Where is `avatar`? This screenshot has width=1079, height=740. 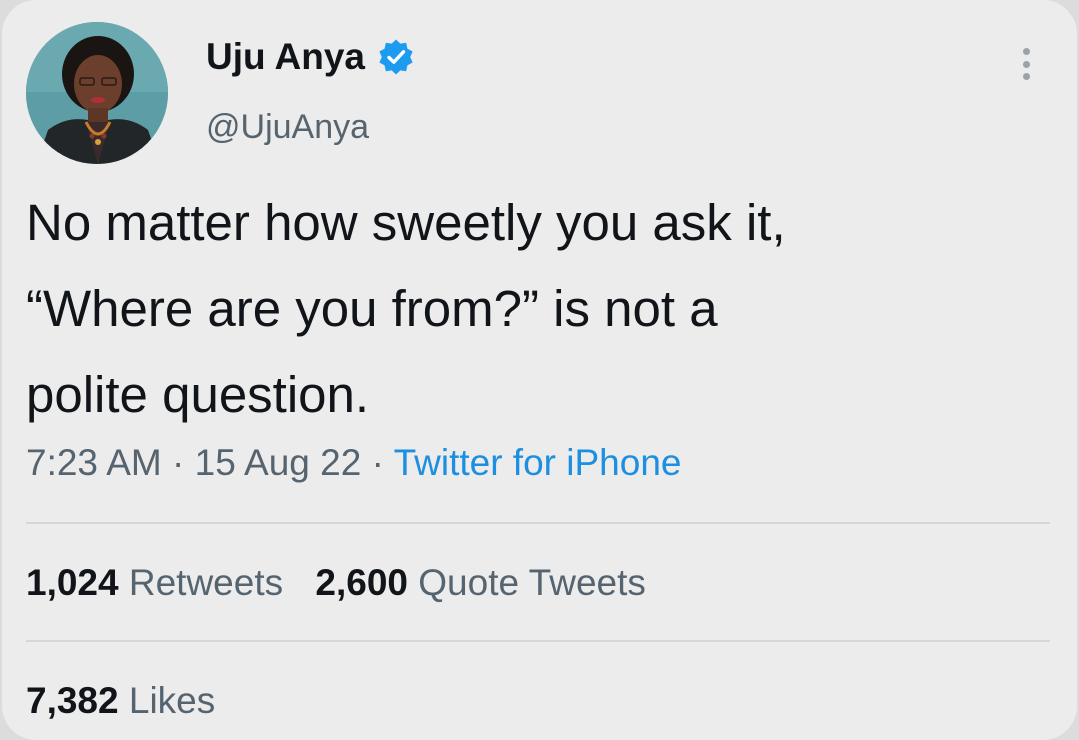
avatar is located at coordinates (97, 93).